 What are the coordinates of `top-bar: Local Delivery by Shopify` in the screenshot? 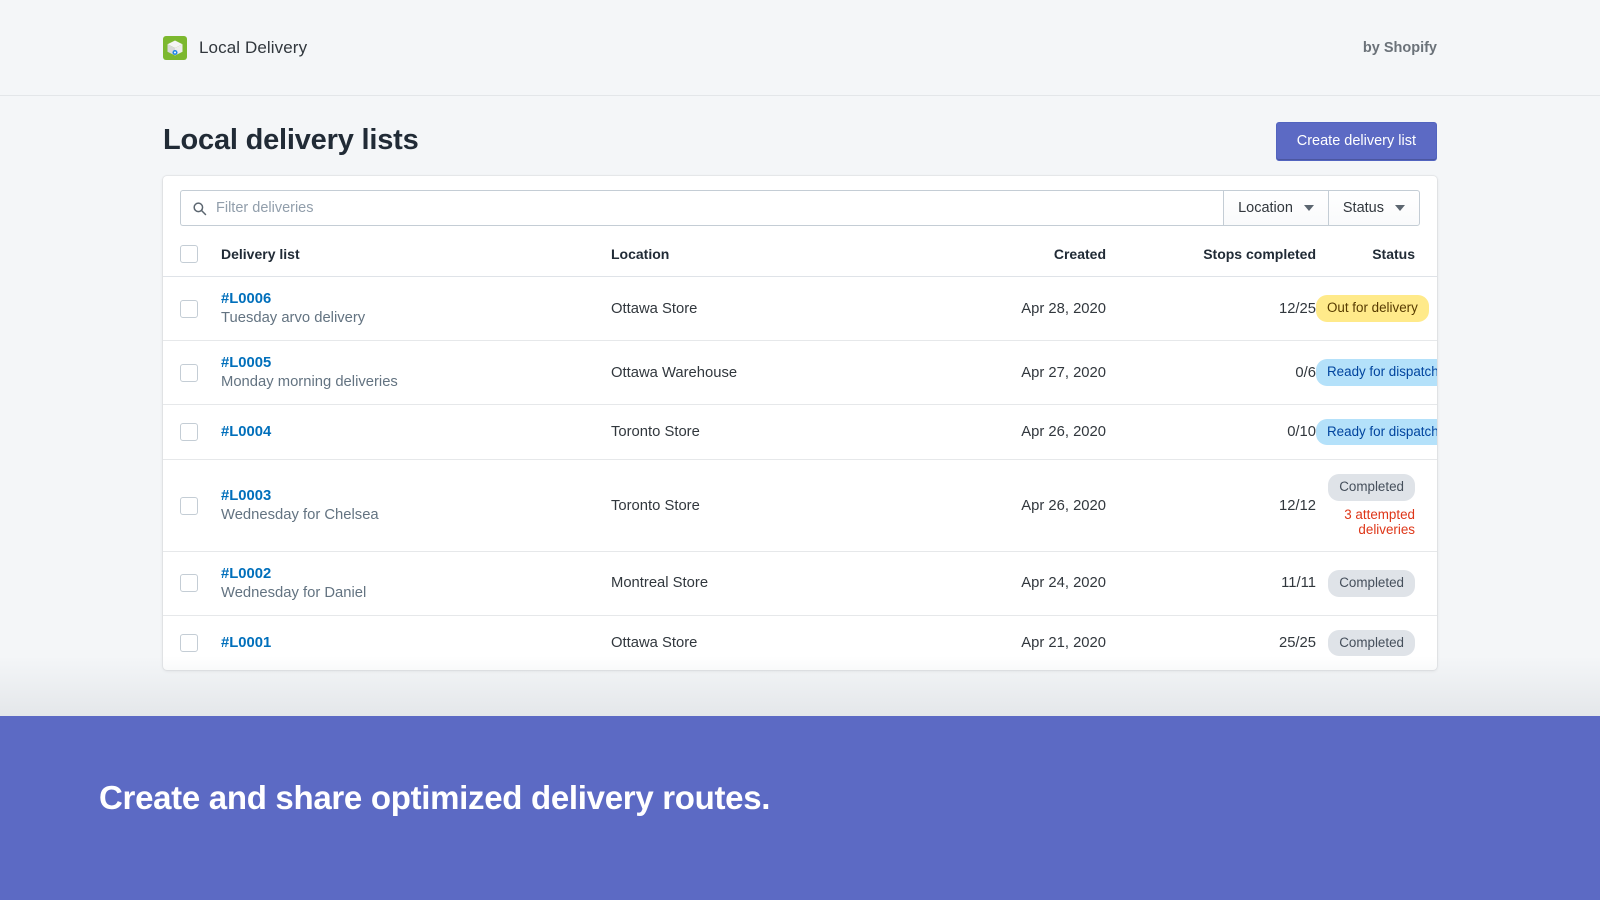 It's located at (800, 48).